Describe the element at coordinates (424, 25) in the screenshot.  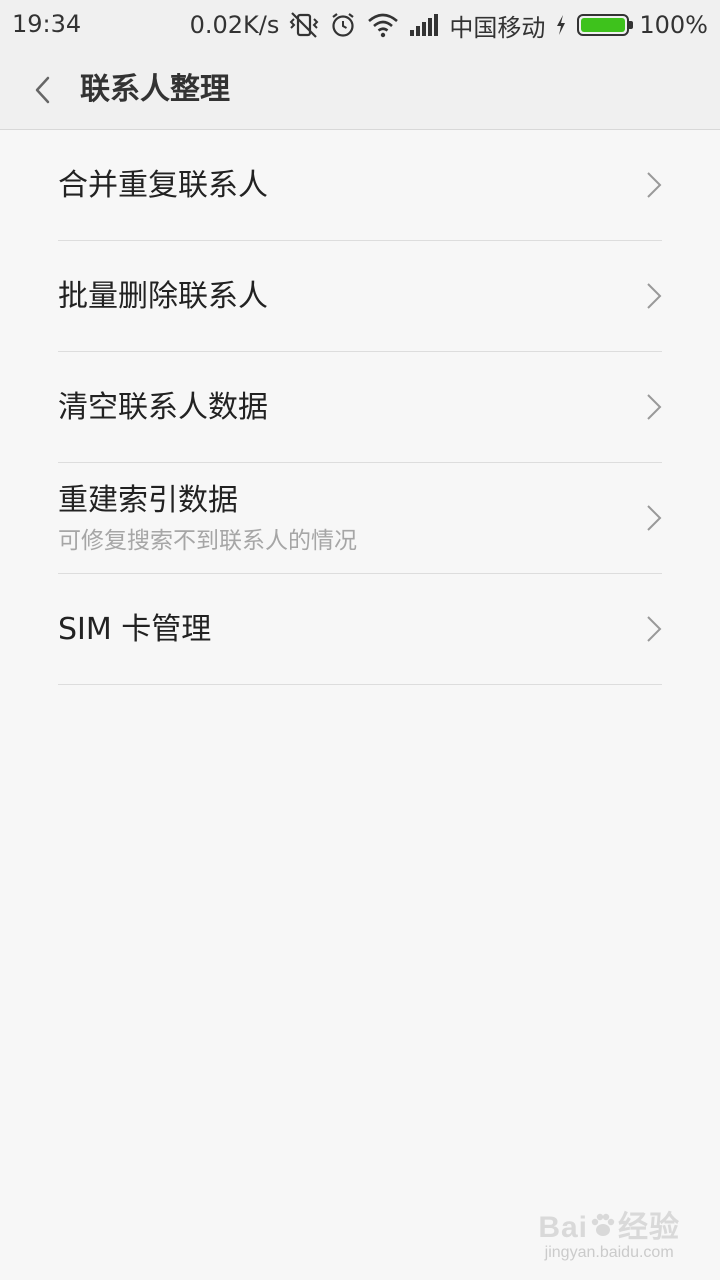
I see `signal-icon` at that location.